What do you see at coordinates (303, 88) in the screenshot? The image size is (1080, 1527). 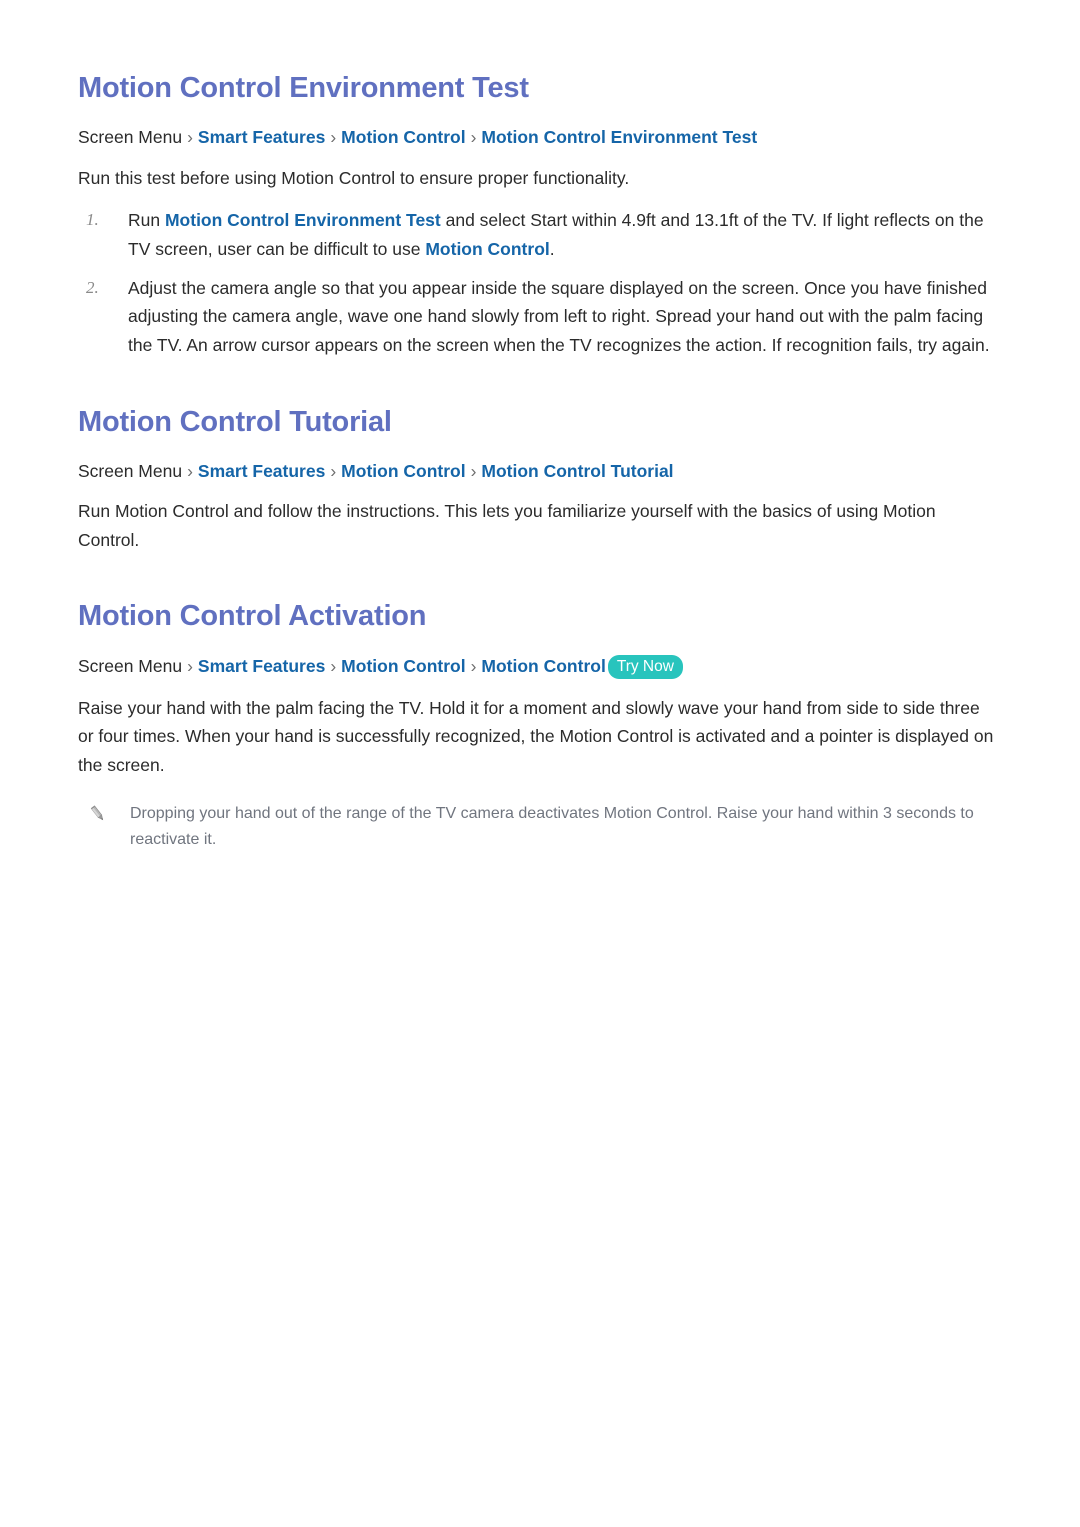 I see `page-title: Motion Control Environment Test` at bounding box center [303, 88].